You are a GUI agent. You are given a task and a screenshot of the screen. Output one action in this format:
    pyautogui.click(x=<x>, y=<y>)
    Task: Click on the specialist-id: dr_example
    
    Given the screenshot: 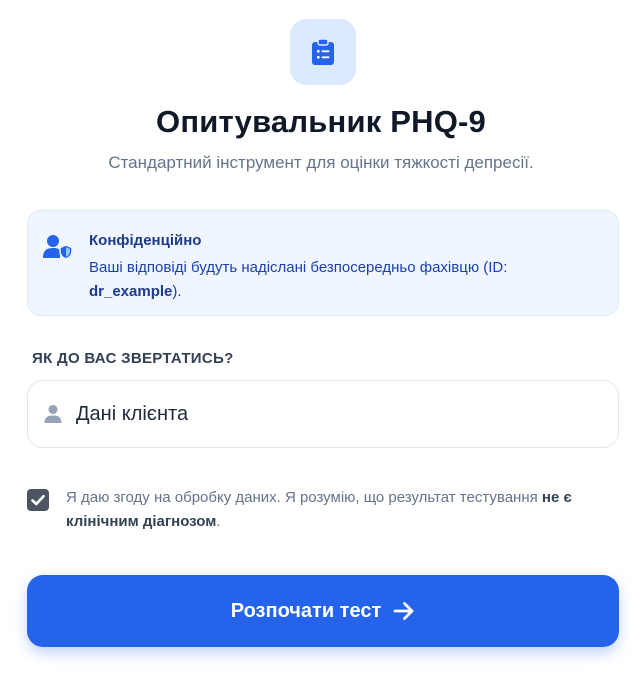 What is the action you would take?
    pyautogui.click(x=131, y=291)
    